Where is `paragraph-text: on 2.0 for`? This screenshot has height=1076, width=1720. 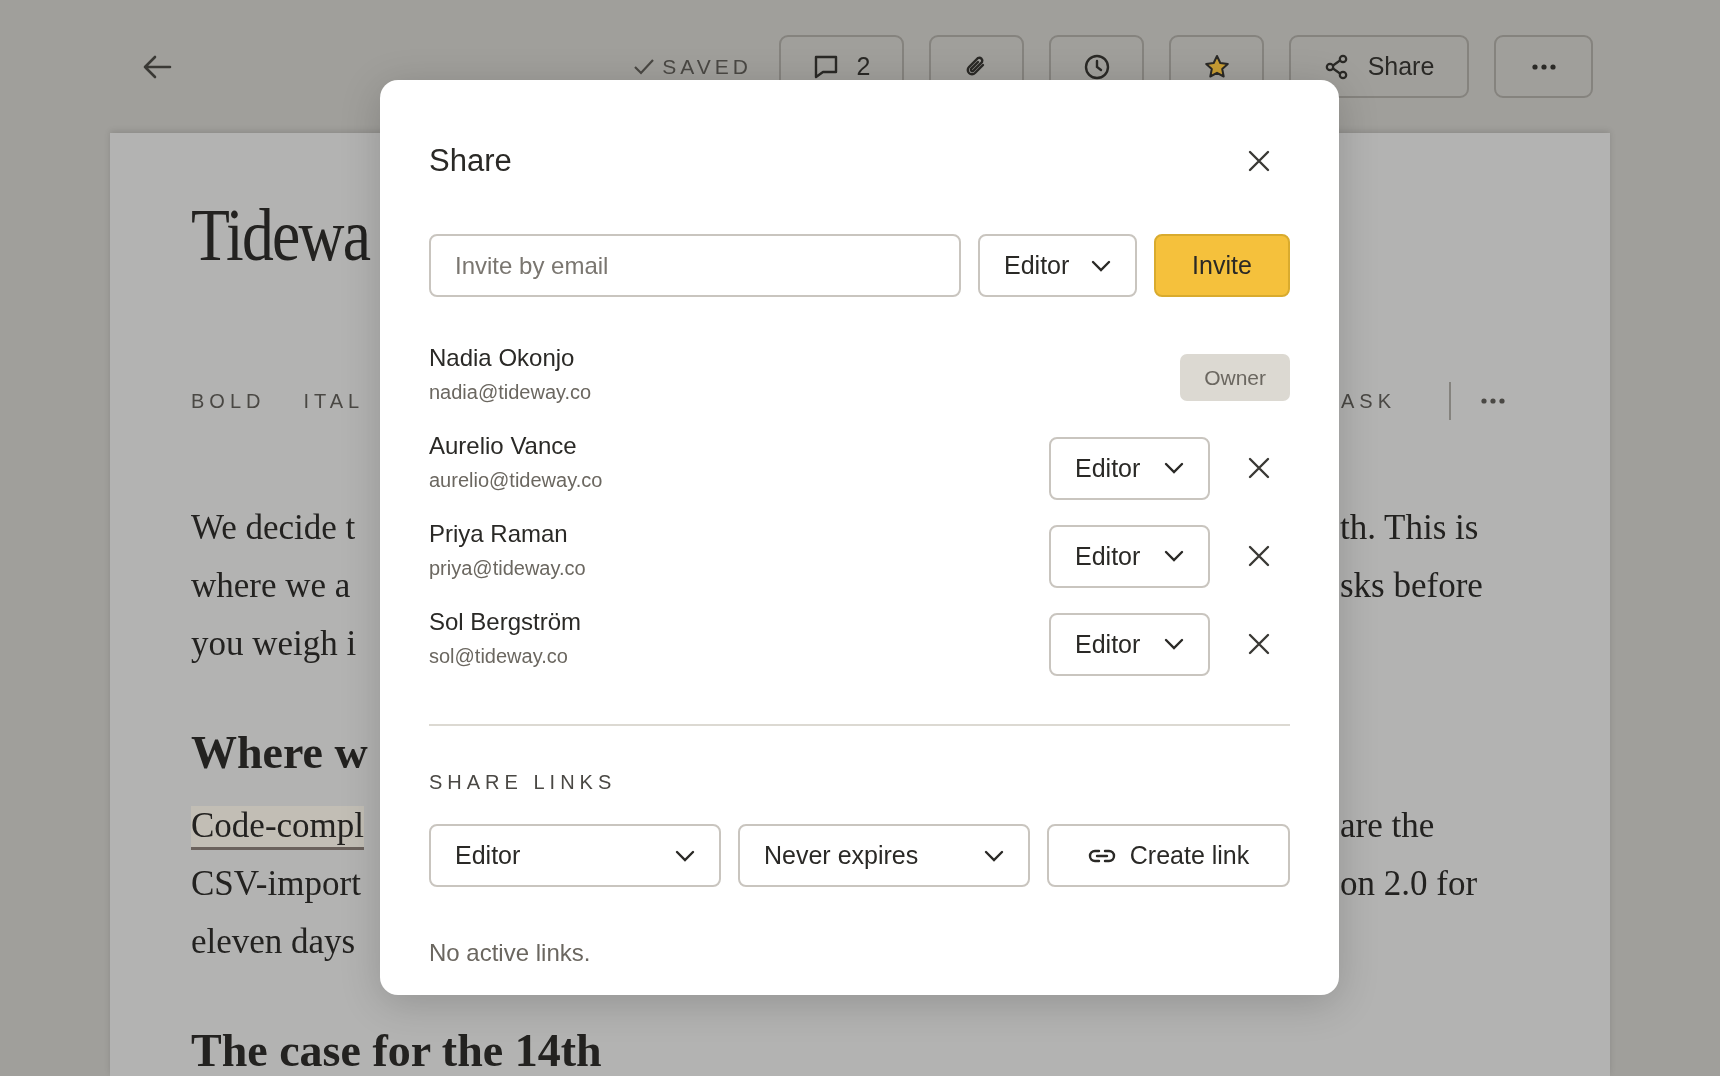 paragraph-text: on 2.0 for is located at coordinates (1409, 883).